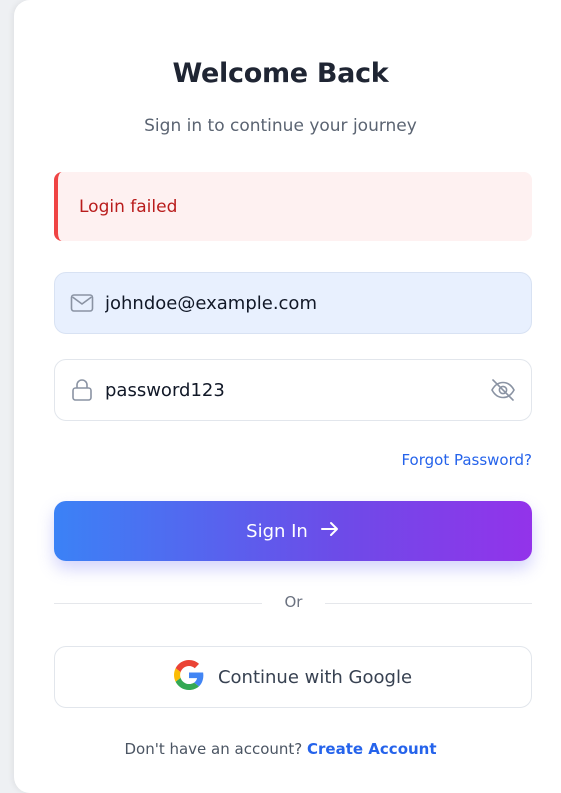  What do you see at coordinates (280, 73) in the screenshot?
I see `page-title: Welcome Back` at bounding box center [280, 73].